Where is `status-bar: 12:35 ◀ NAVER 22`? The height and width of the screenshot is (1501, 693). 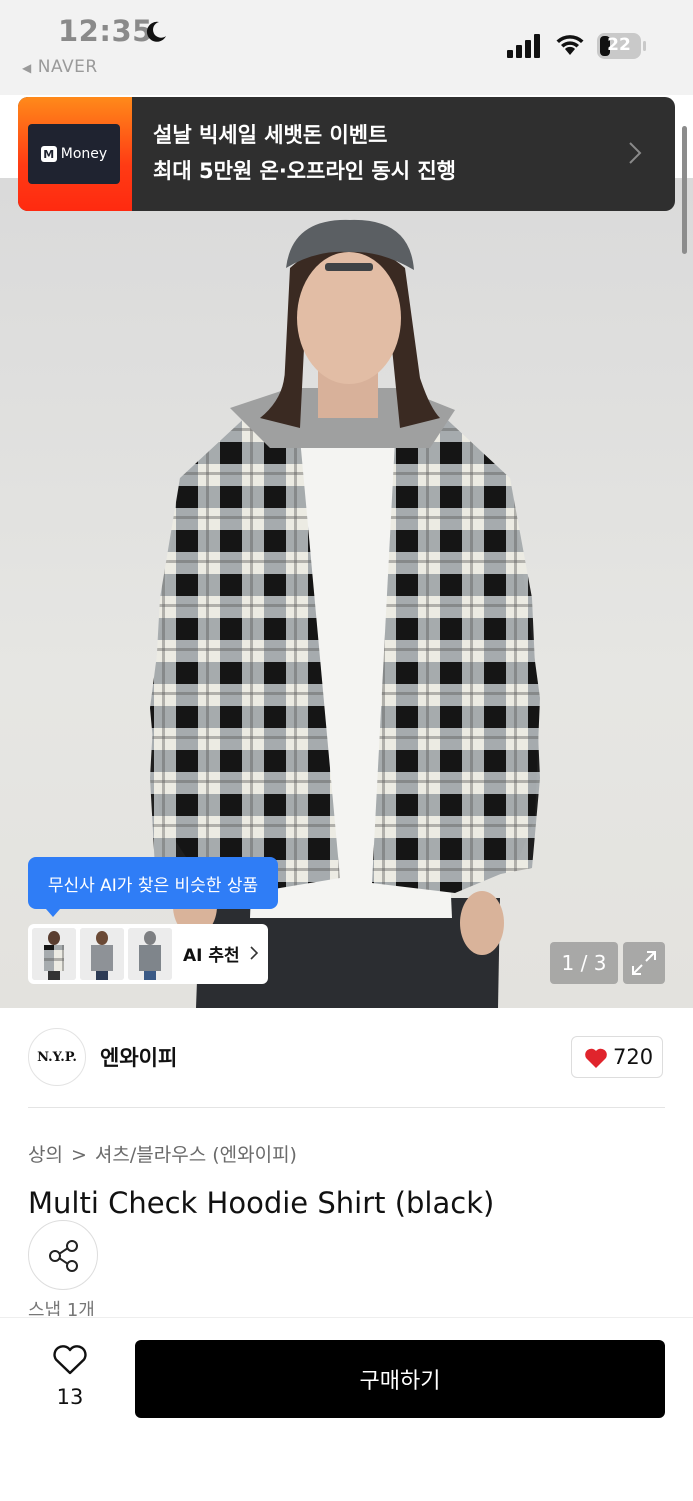
status-bar: 12:35 ◀ NAVER 22 is located at coordinates (346, 47).